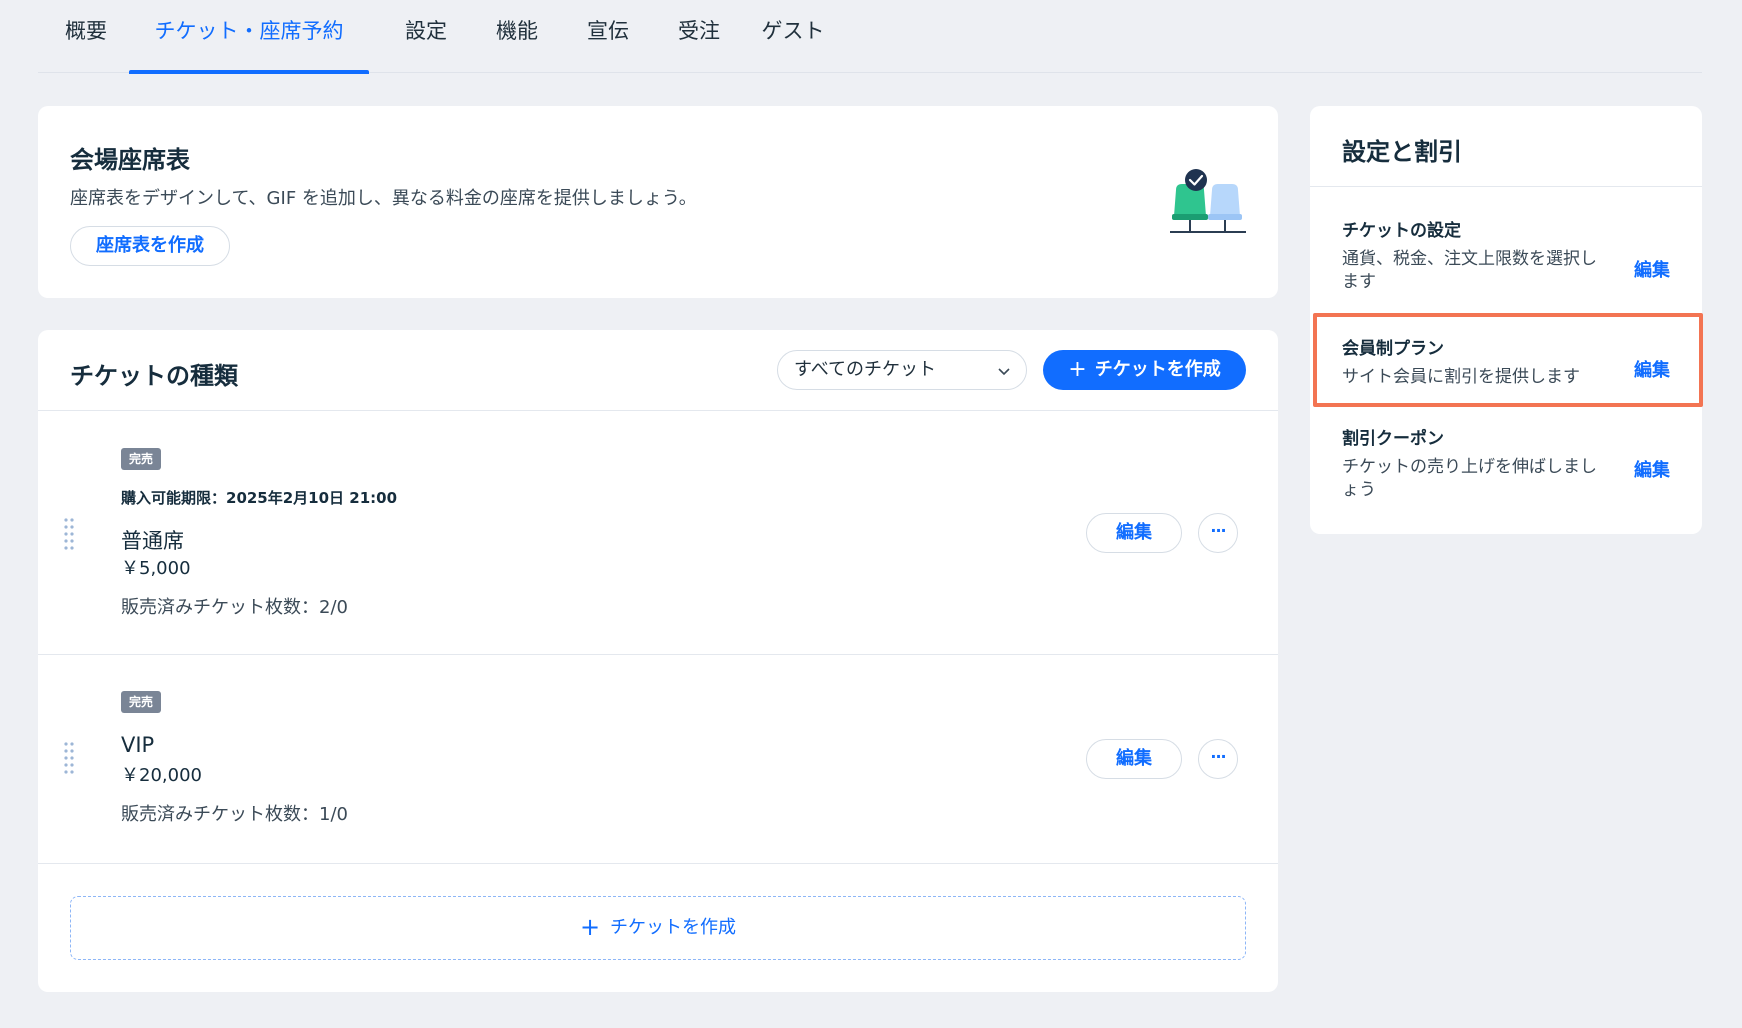  I want to click on create-ticket-button: + チケットを作成, so click(1144, 370).